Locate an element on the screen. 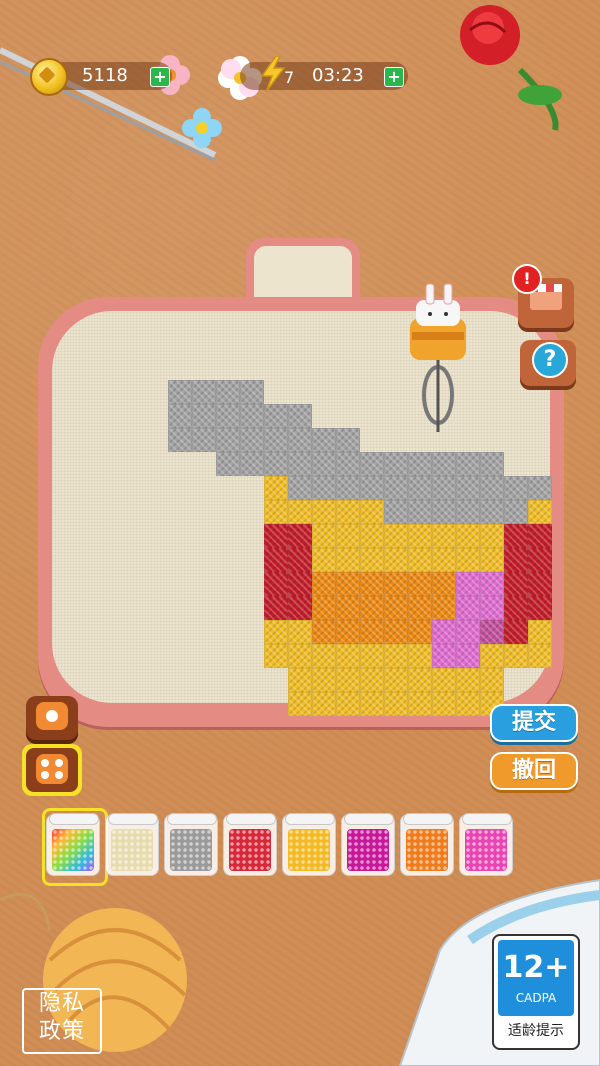 The height and width of the screenshot is (1066, 600). privacy-policy-link: 隐私 政策 is located at coordinates (62, 1021).